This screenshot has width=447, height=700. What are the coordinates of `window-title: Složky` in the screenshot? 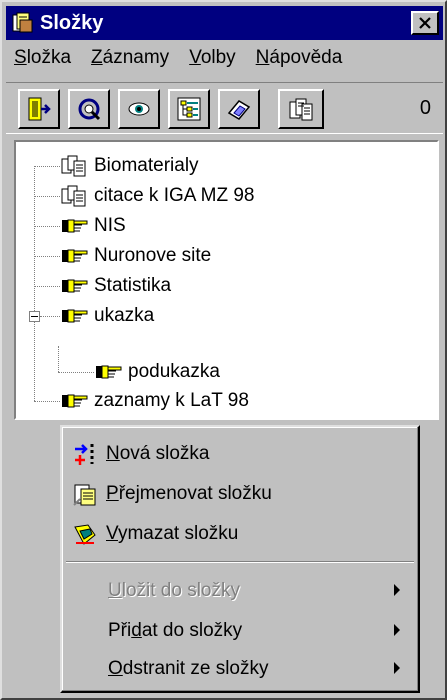 It's located at (72, 22).